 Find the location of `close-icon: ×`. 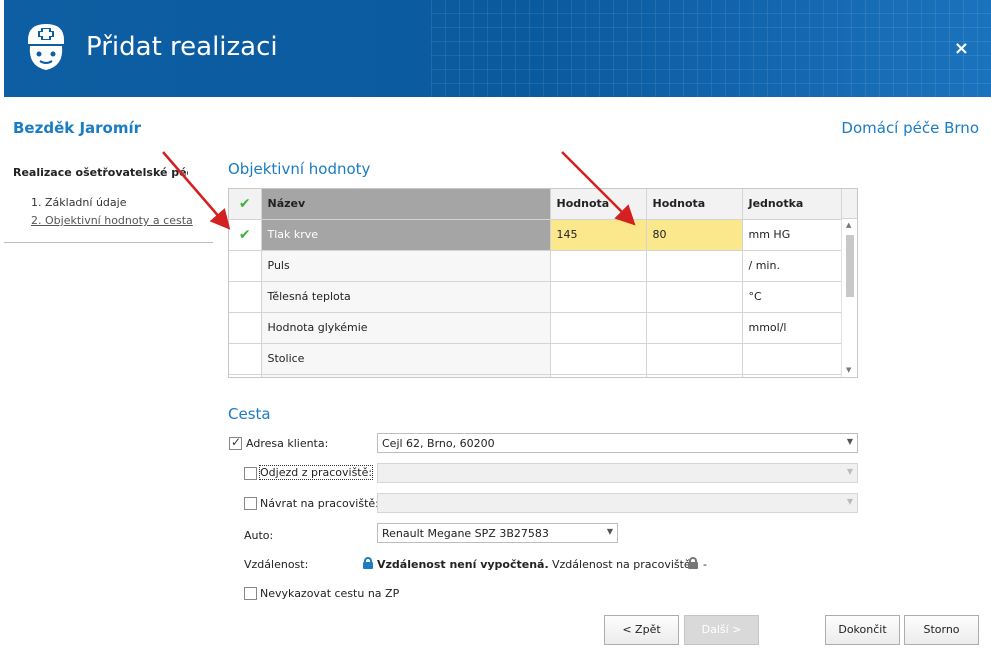

close-icon: × is located at coordinates (961, 48).